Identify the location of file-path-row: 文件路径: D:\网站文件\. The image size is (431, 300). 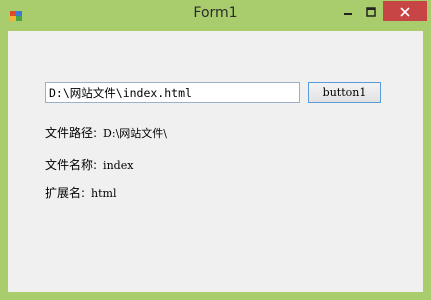
(106, 132).